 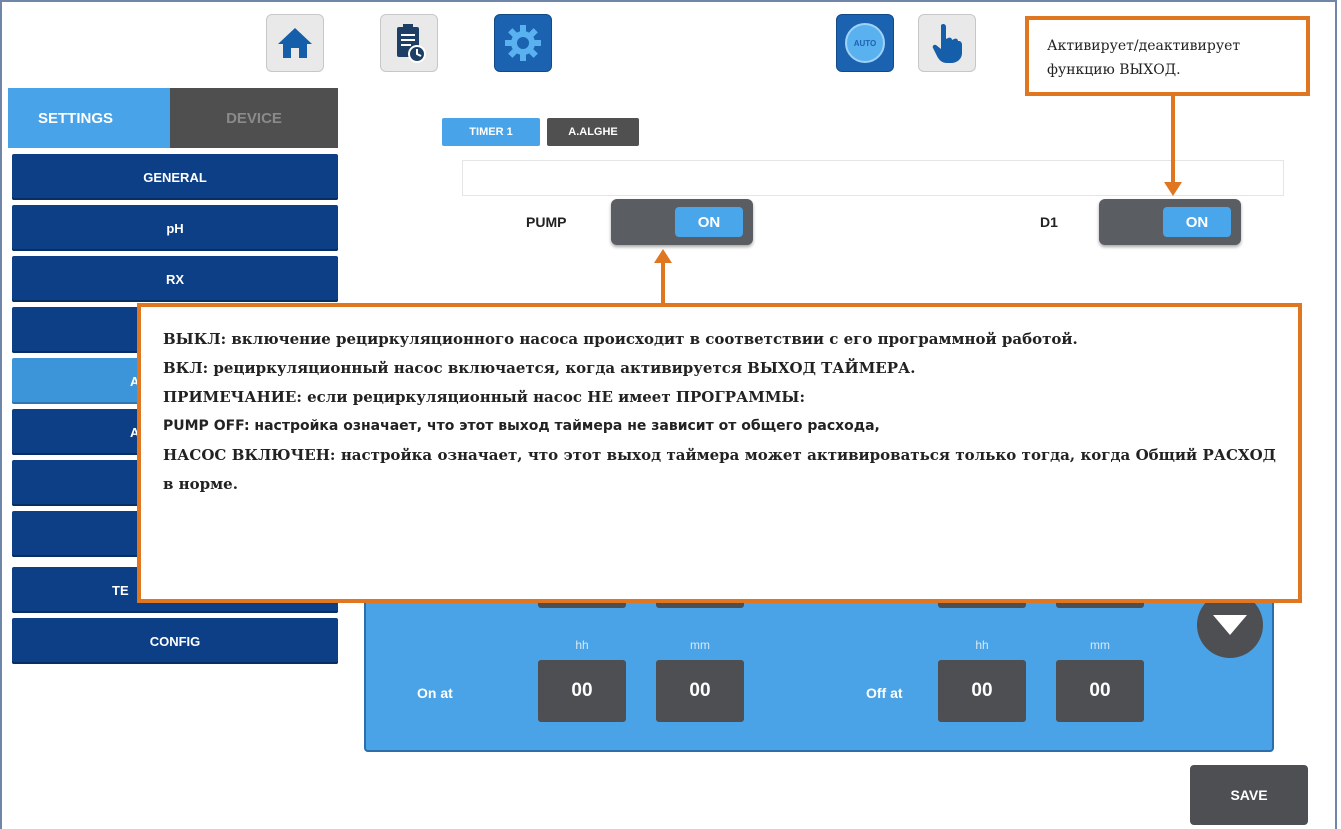 I want to click on off-mm-field: 00, so click(x=1100, y=691).